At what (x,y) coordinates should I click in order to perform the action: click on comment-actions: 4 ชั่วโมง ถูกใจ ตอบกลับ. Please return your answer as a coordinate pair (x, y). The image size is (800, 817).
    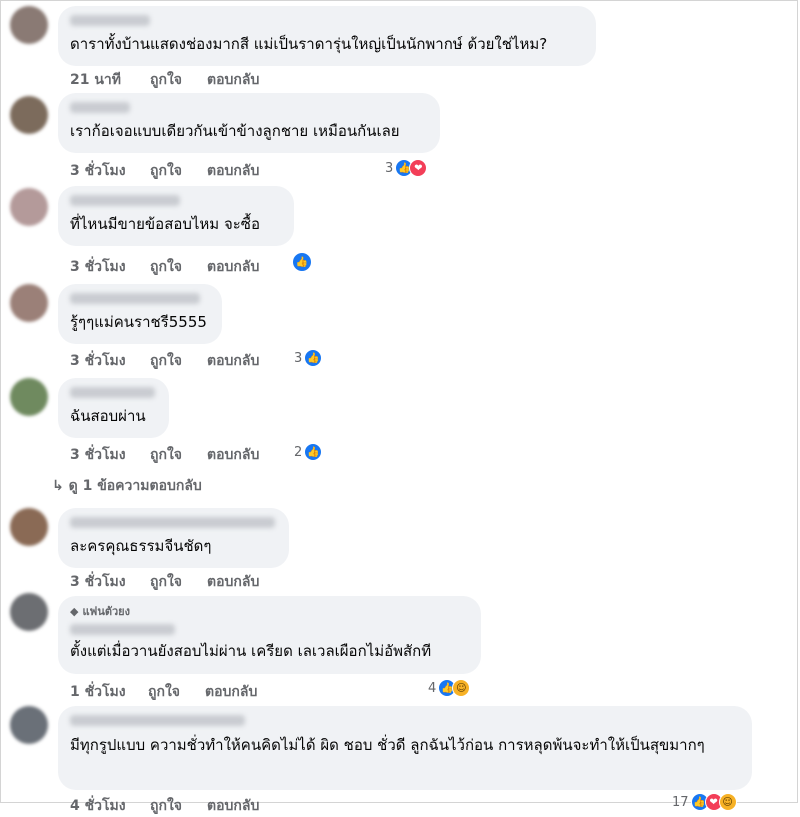
    Looking at the image, I should click on (164, 806).